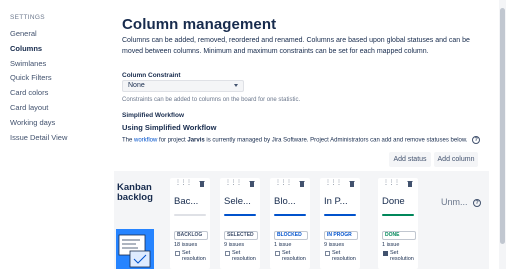 This screenshot has height=269, width=506. I want to click on add-column-button: Add column, so click(456, 159).